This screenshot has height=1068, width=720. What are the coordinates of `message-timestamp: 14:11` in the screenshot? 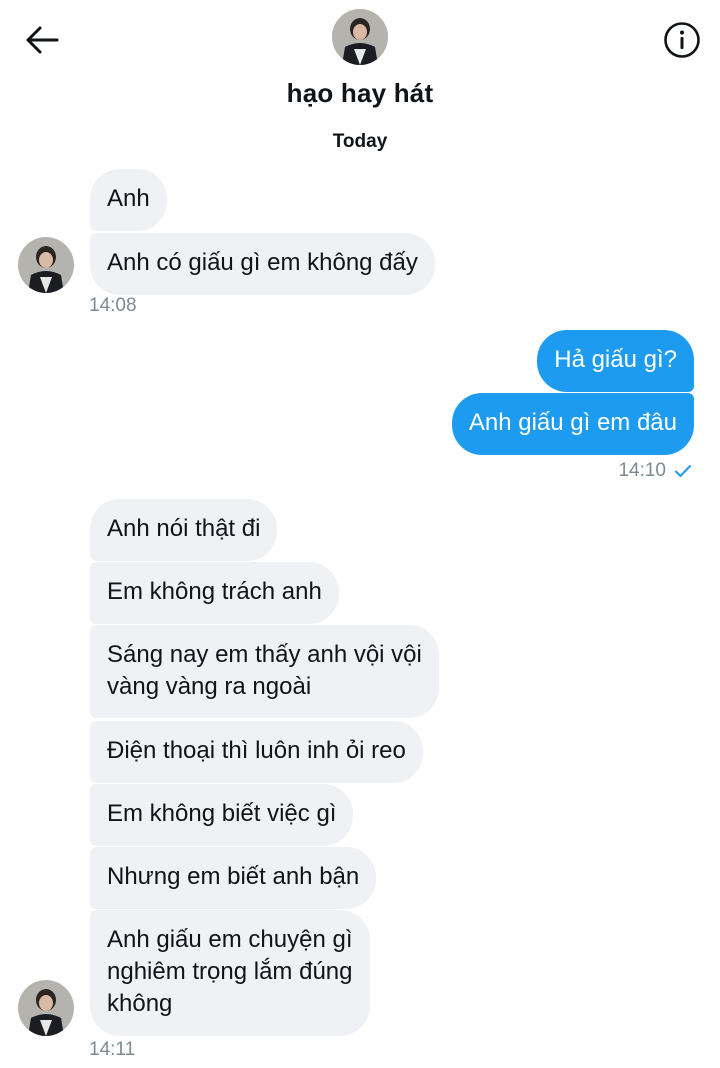 It's located at (112, 1049).